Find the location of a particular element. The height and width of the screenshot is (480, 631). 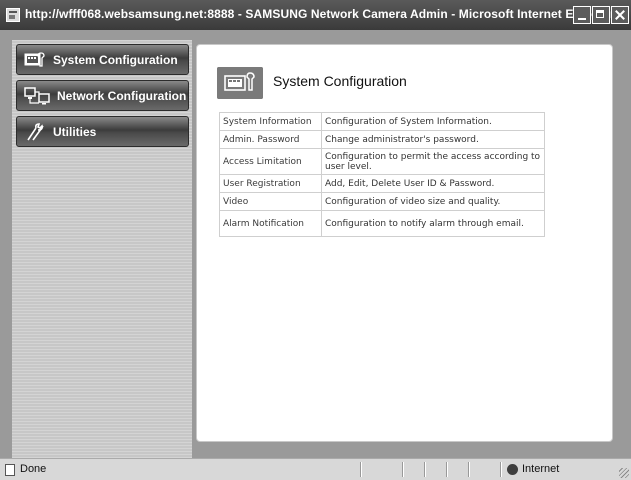

menu-link-access-limitation: Access Limitation is located at coordinates (270, 161).